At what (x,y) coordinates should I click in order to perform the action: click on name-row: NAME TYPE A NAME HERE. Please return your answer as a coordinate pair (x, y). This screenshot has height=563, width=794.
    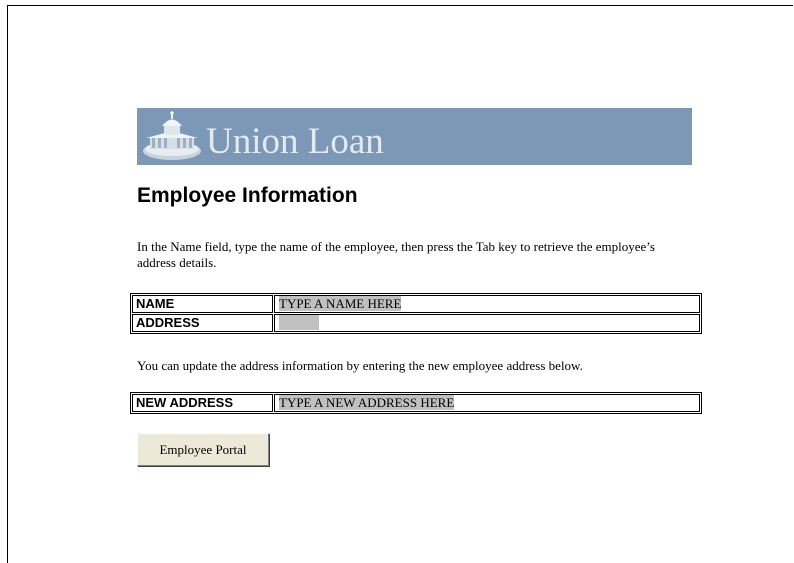
    Looking at the image, I should click on (416, 304).